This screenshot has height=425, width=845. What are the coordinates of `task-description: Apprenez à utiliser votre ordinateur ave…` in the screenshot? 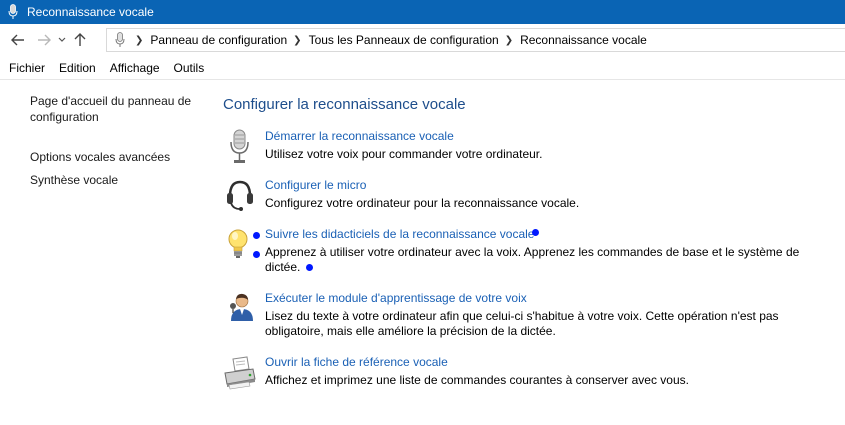 It's located at (532, 259).